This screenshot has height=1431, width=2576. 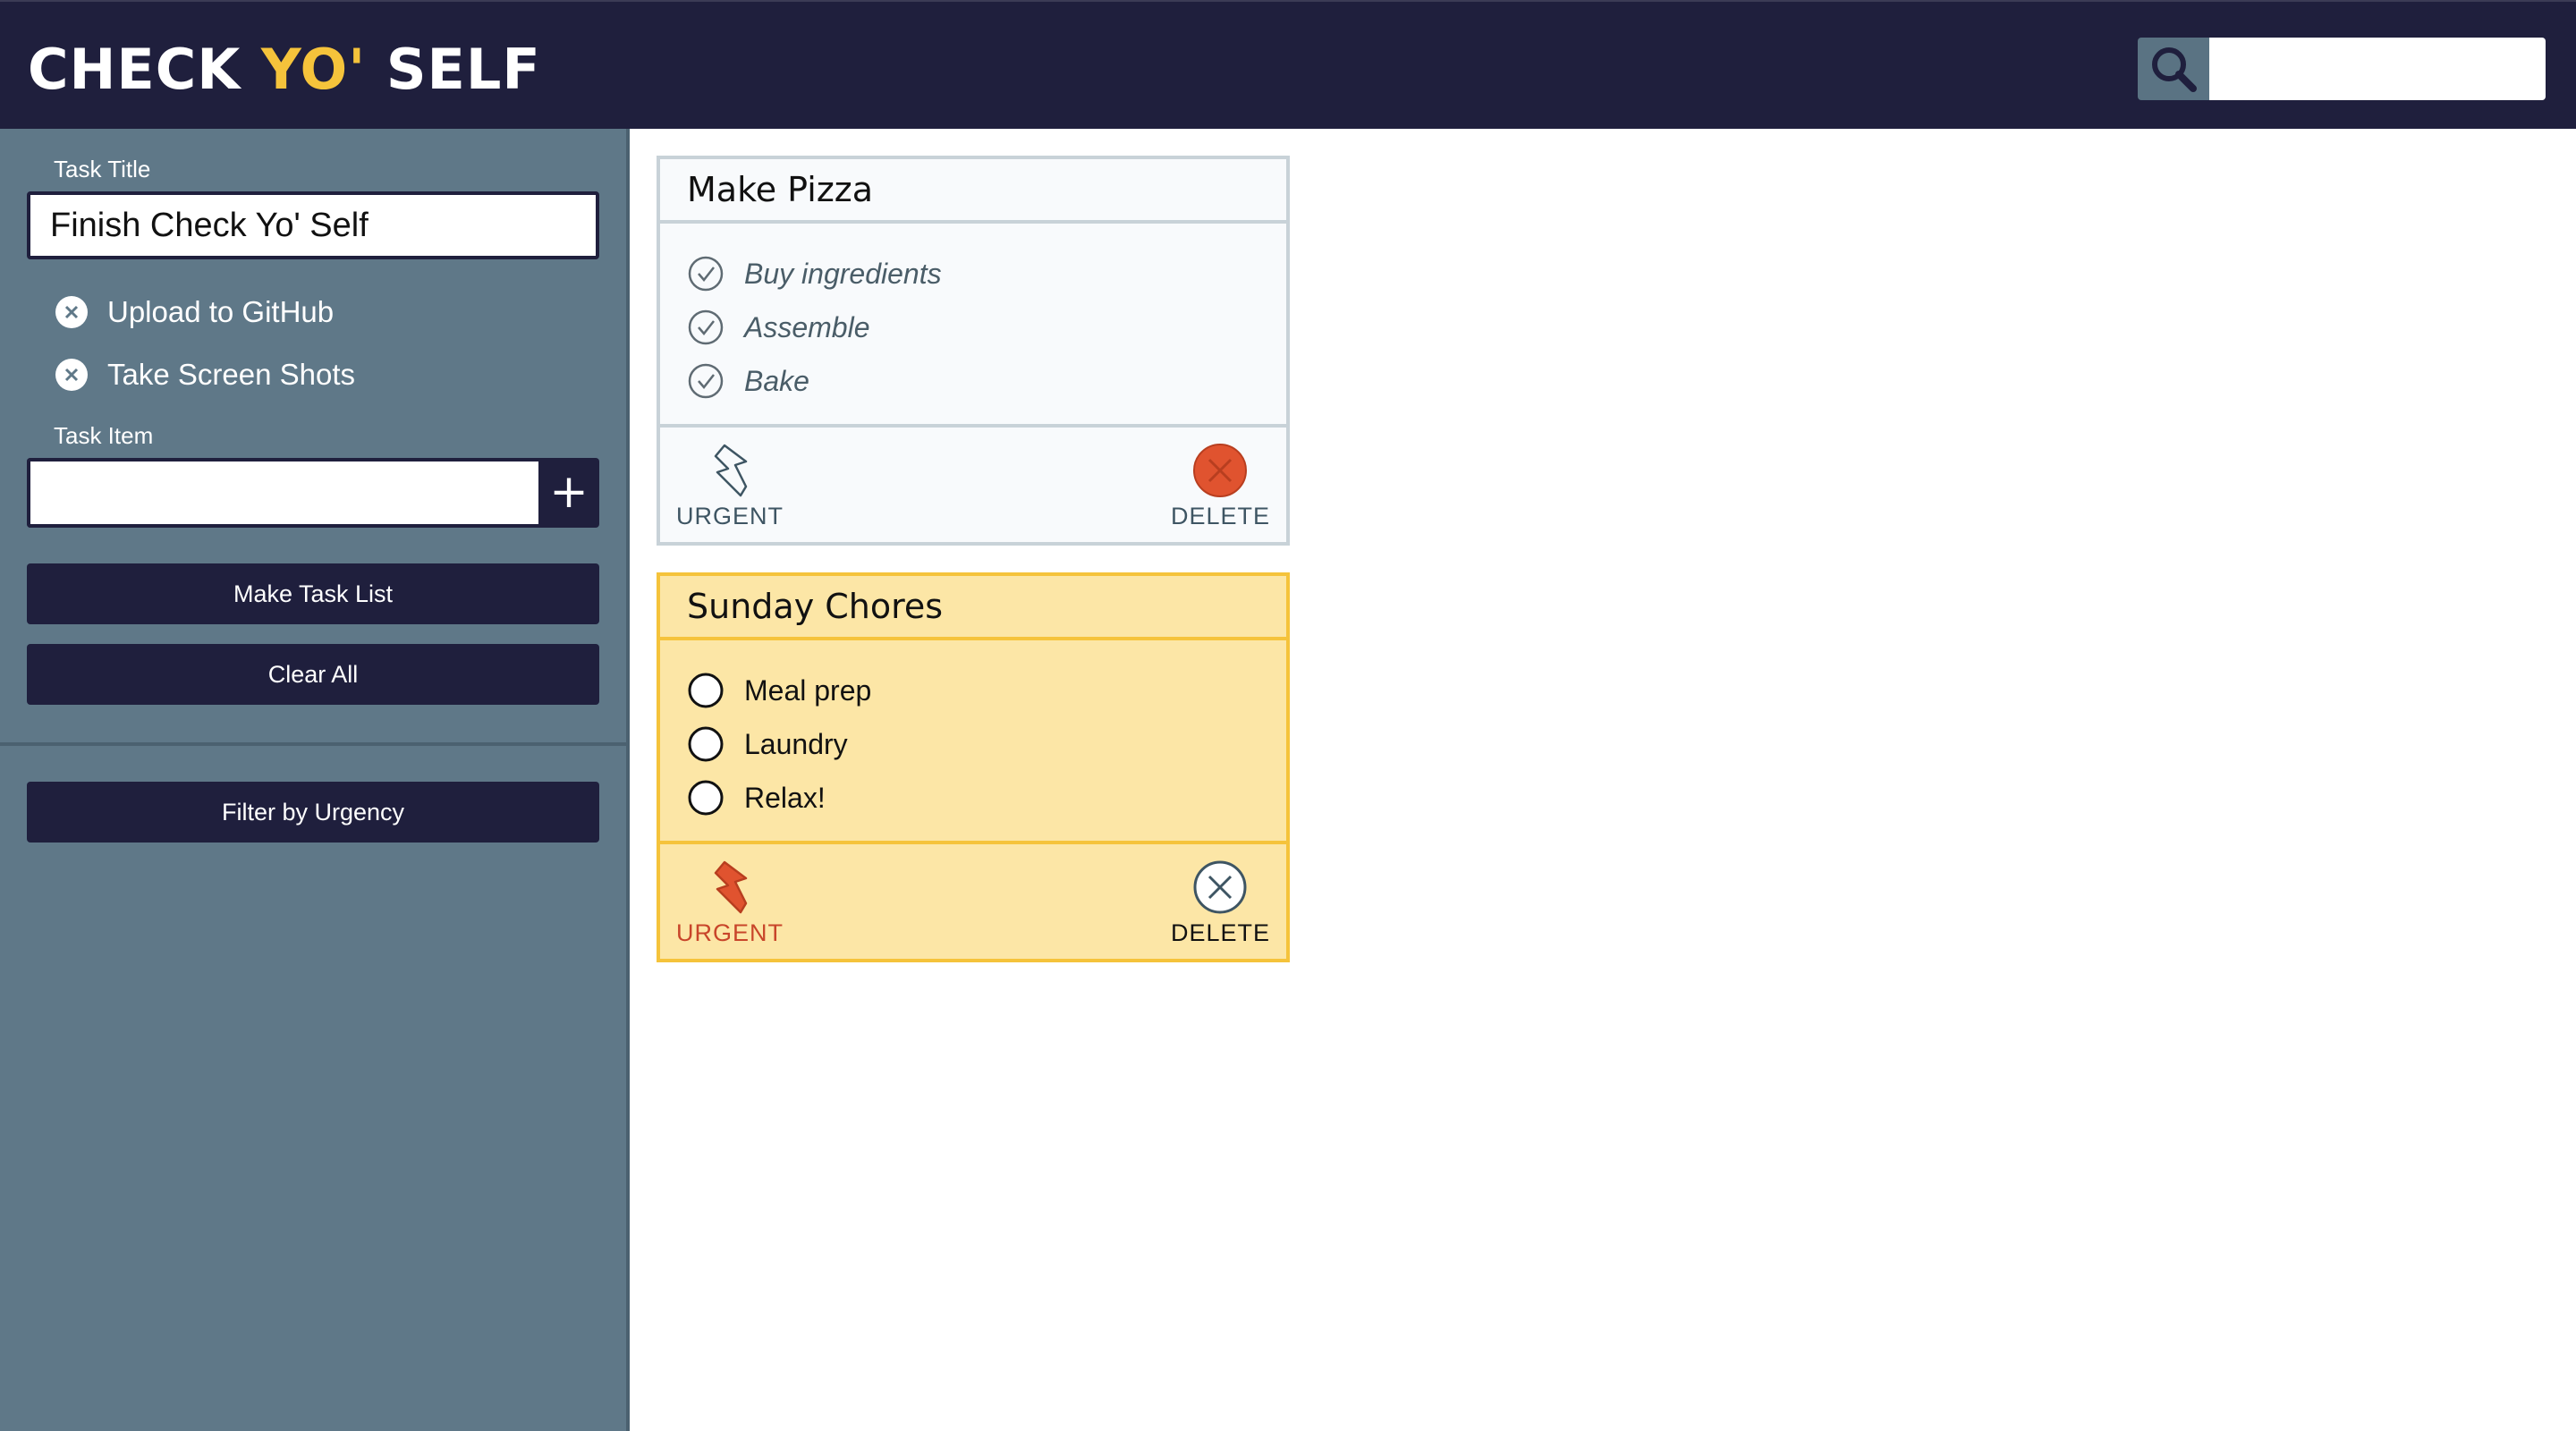 I want to click on task-item: Buy ingredients, so click(x=973, y=274).